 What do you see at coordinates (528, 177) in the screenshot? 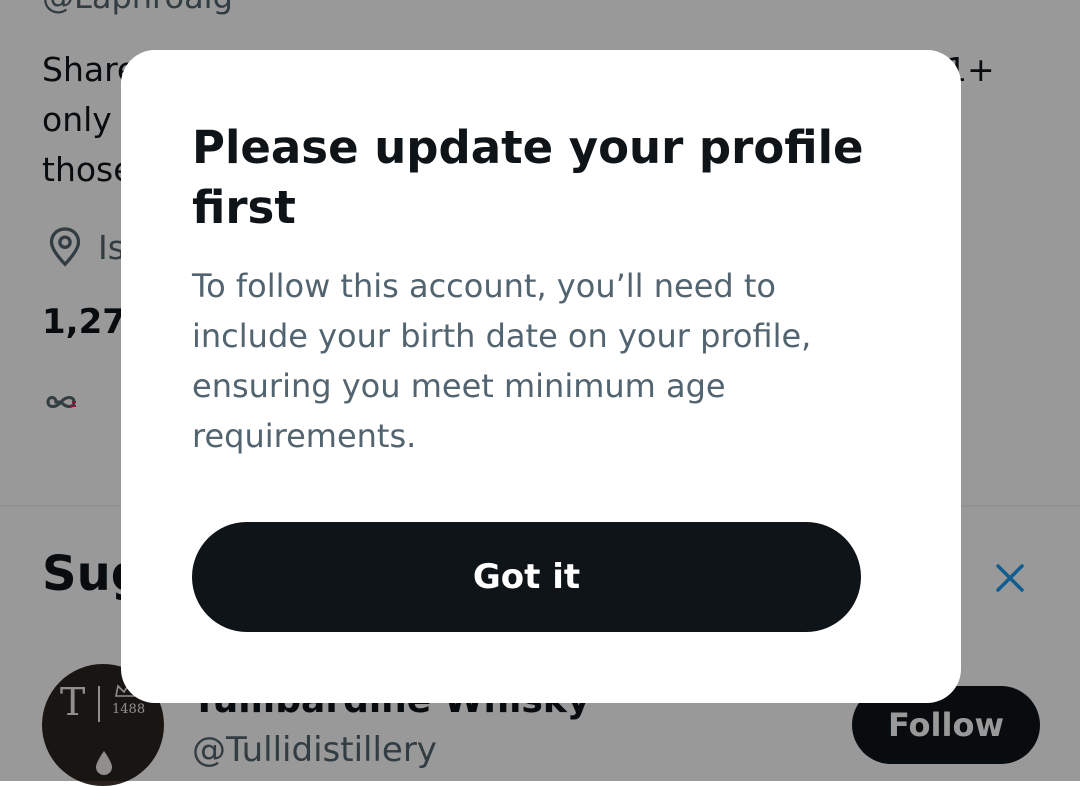
I see `dialog-title: Please update your profile first` at bounding box center [528, 177].